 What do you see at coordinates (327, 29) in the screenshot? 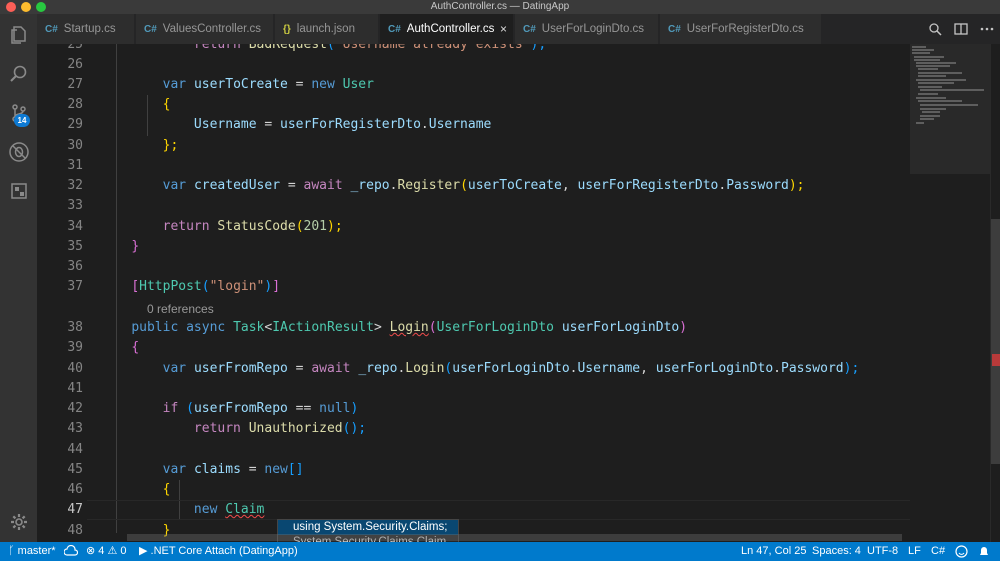
I see `tab-launch-json: {} launch.json` at bounding box center [327, 29].